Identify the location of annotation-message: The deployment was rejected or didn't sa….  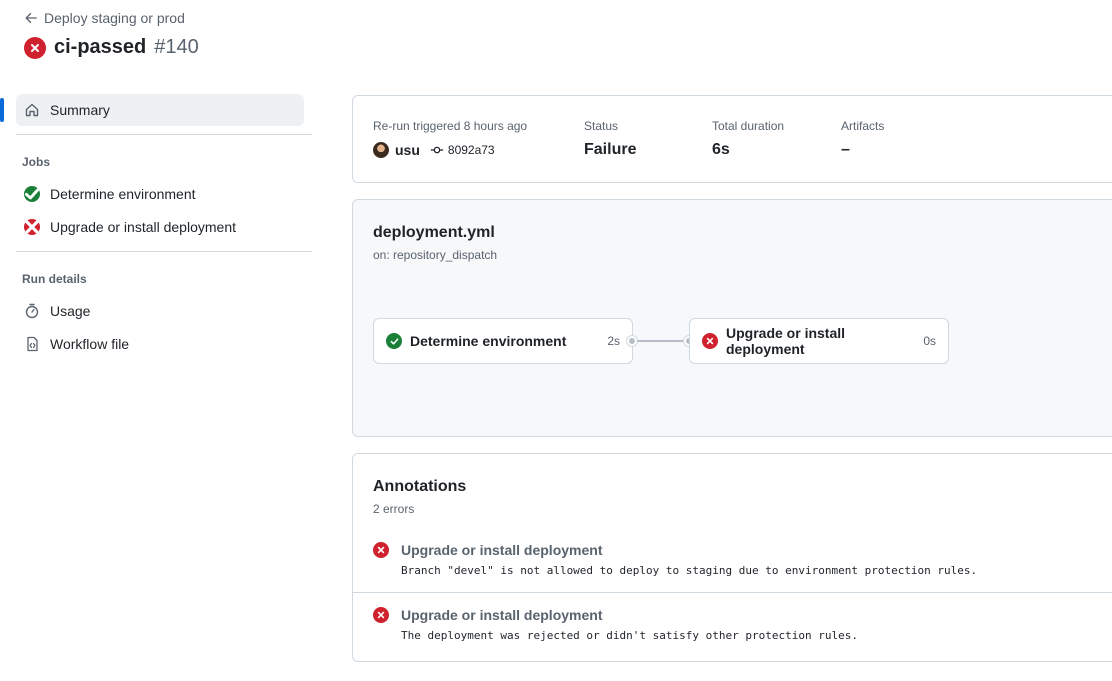
(629, 635).